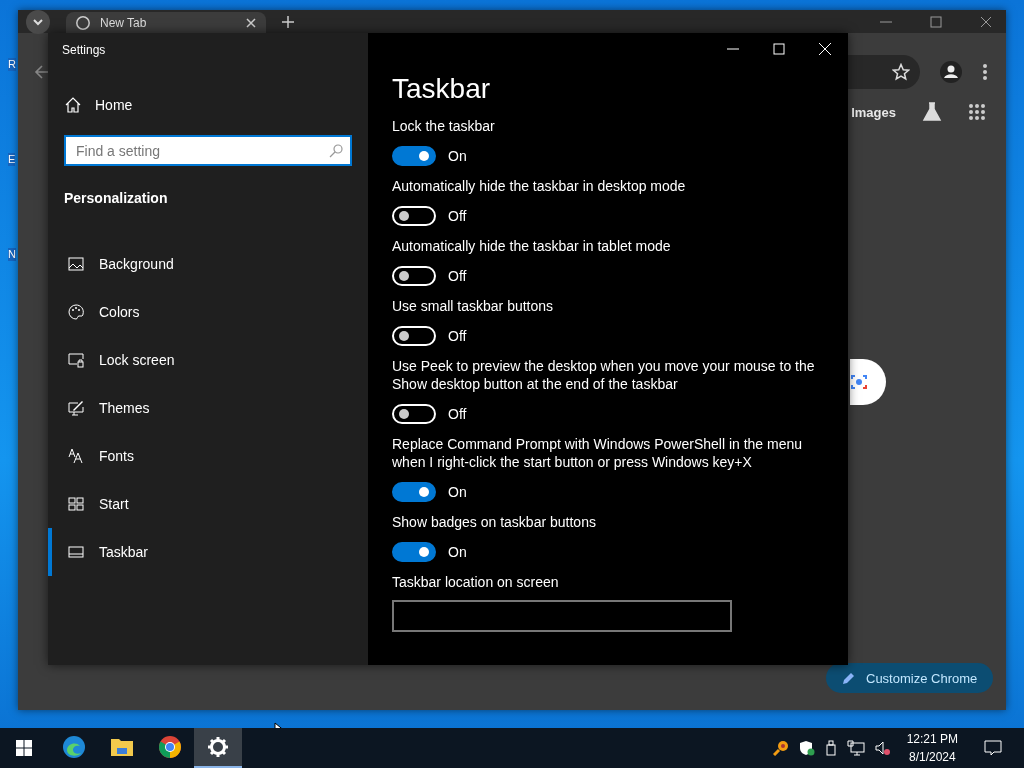 The width and height of the screenshot is (1024, 768). I want to click on search-icon, so click(336, 151).